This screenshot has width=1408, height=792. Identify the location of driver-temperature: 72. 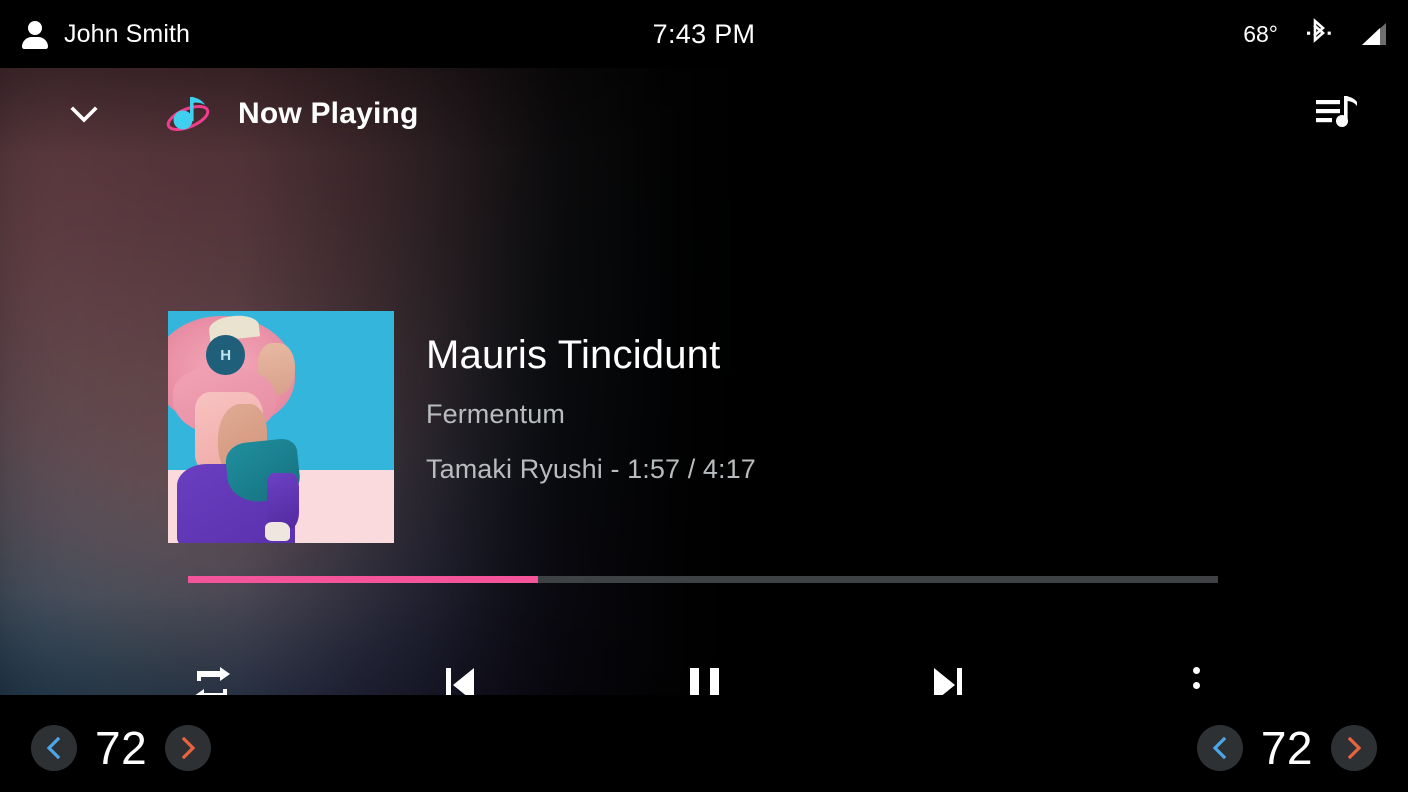
(121, 748).